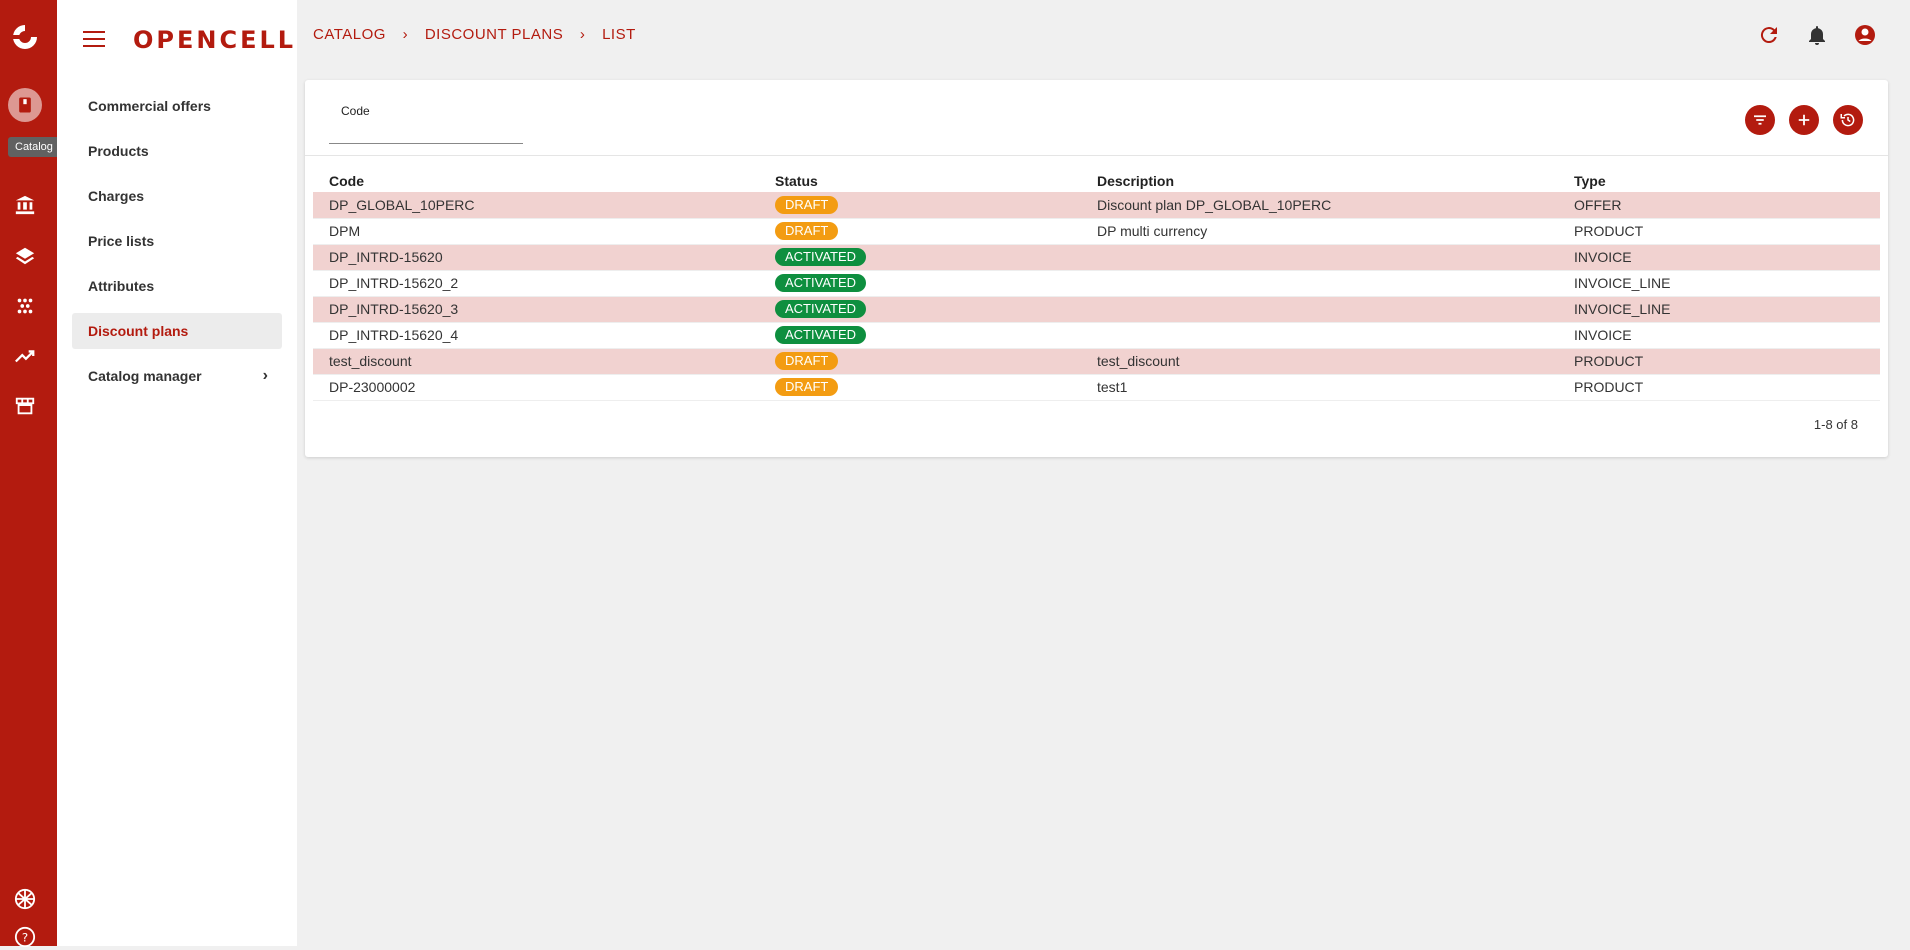 Image resolution: width=1910 pixels, height=950 pixels. What do you see at coordinates (25, 105) in the screenshot?
I see `catalog-icon` at bounding box center [25, 105].